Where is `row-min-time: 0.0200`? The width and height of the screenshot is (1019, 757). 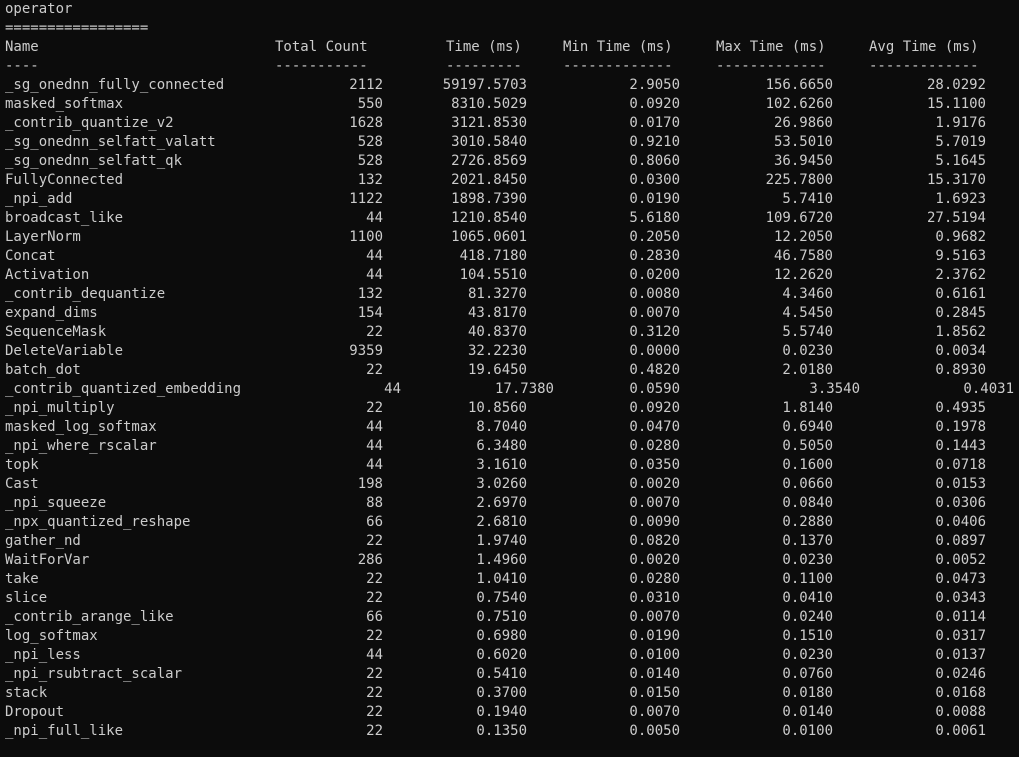
row-min-time: 0.0200 is located at coordinates (654, 275).